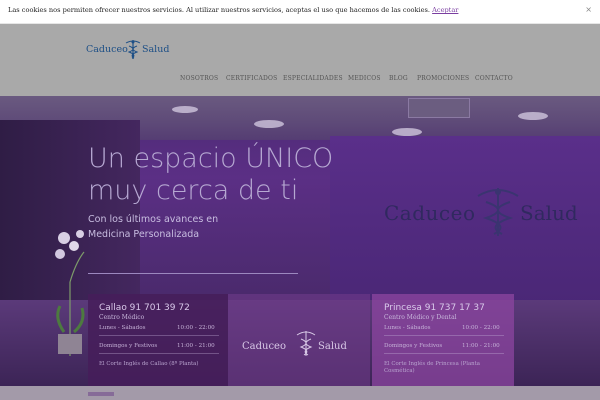  I want to click on nav-item-especialidades: ESPECIALIDADES, so click(313, 78).